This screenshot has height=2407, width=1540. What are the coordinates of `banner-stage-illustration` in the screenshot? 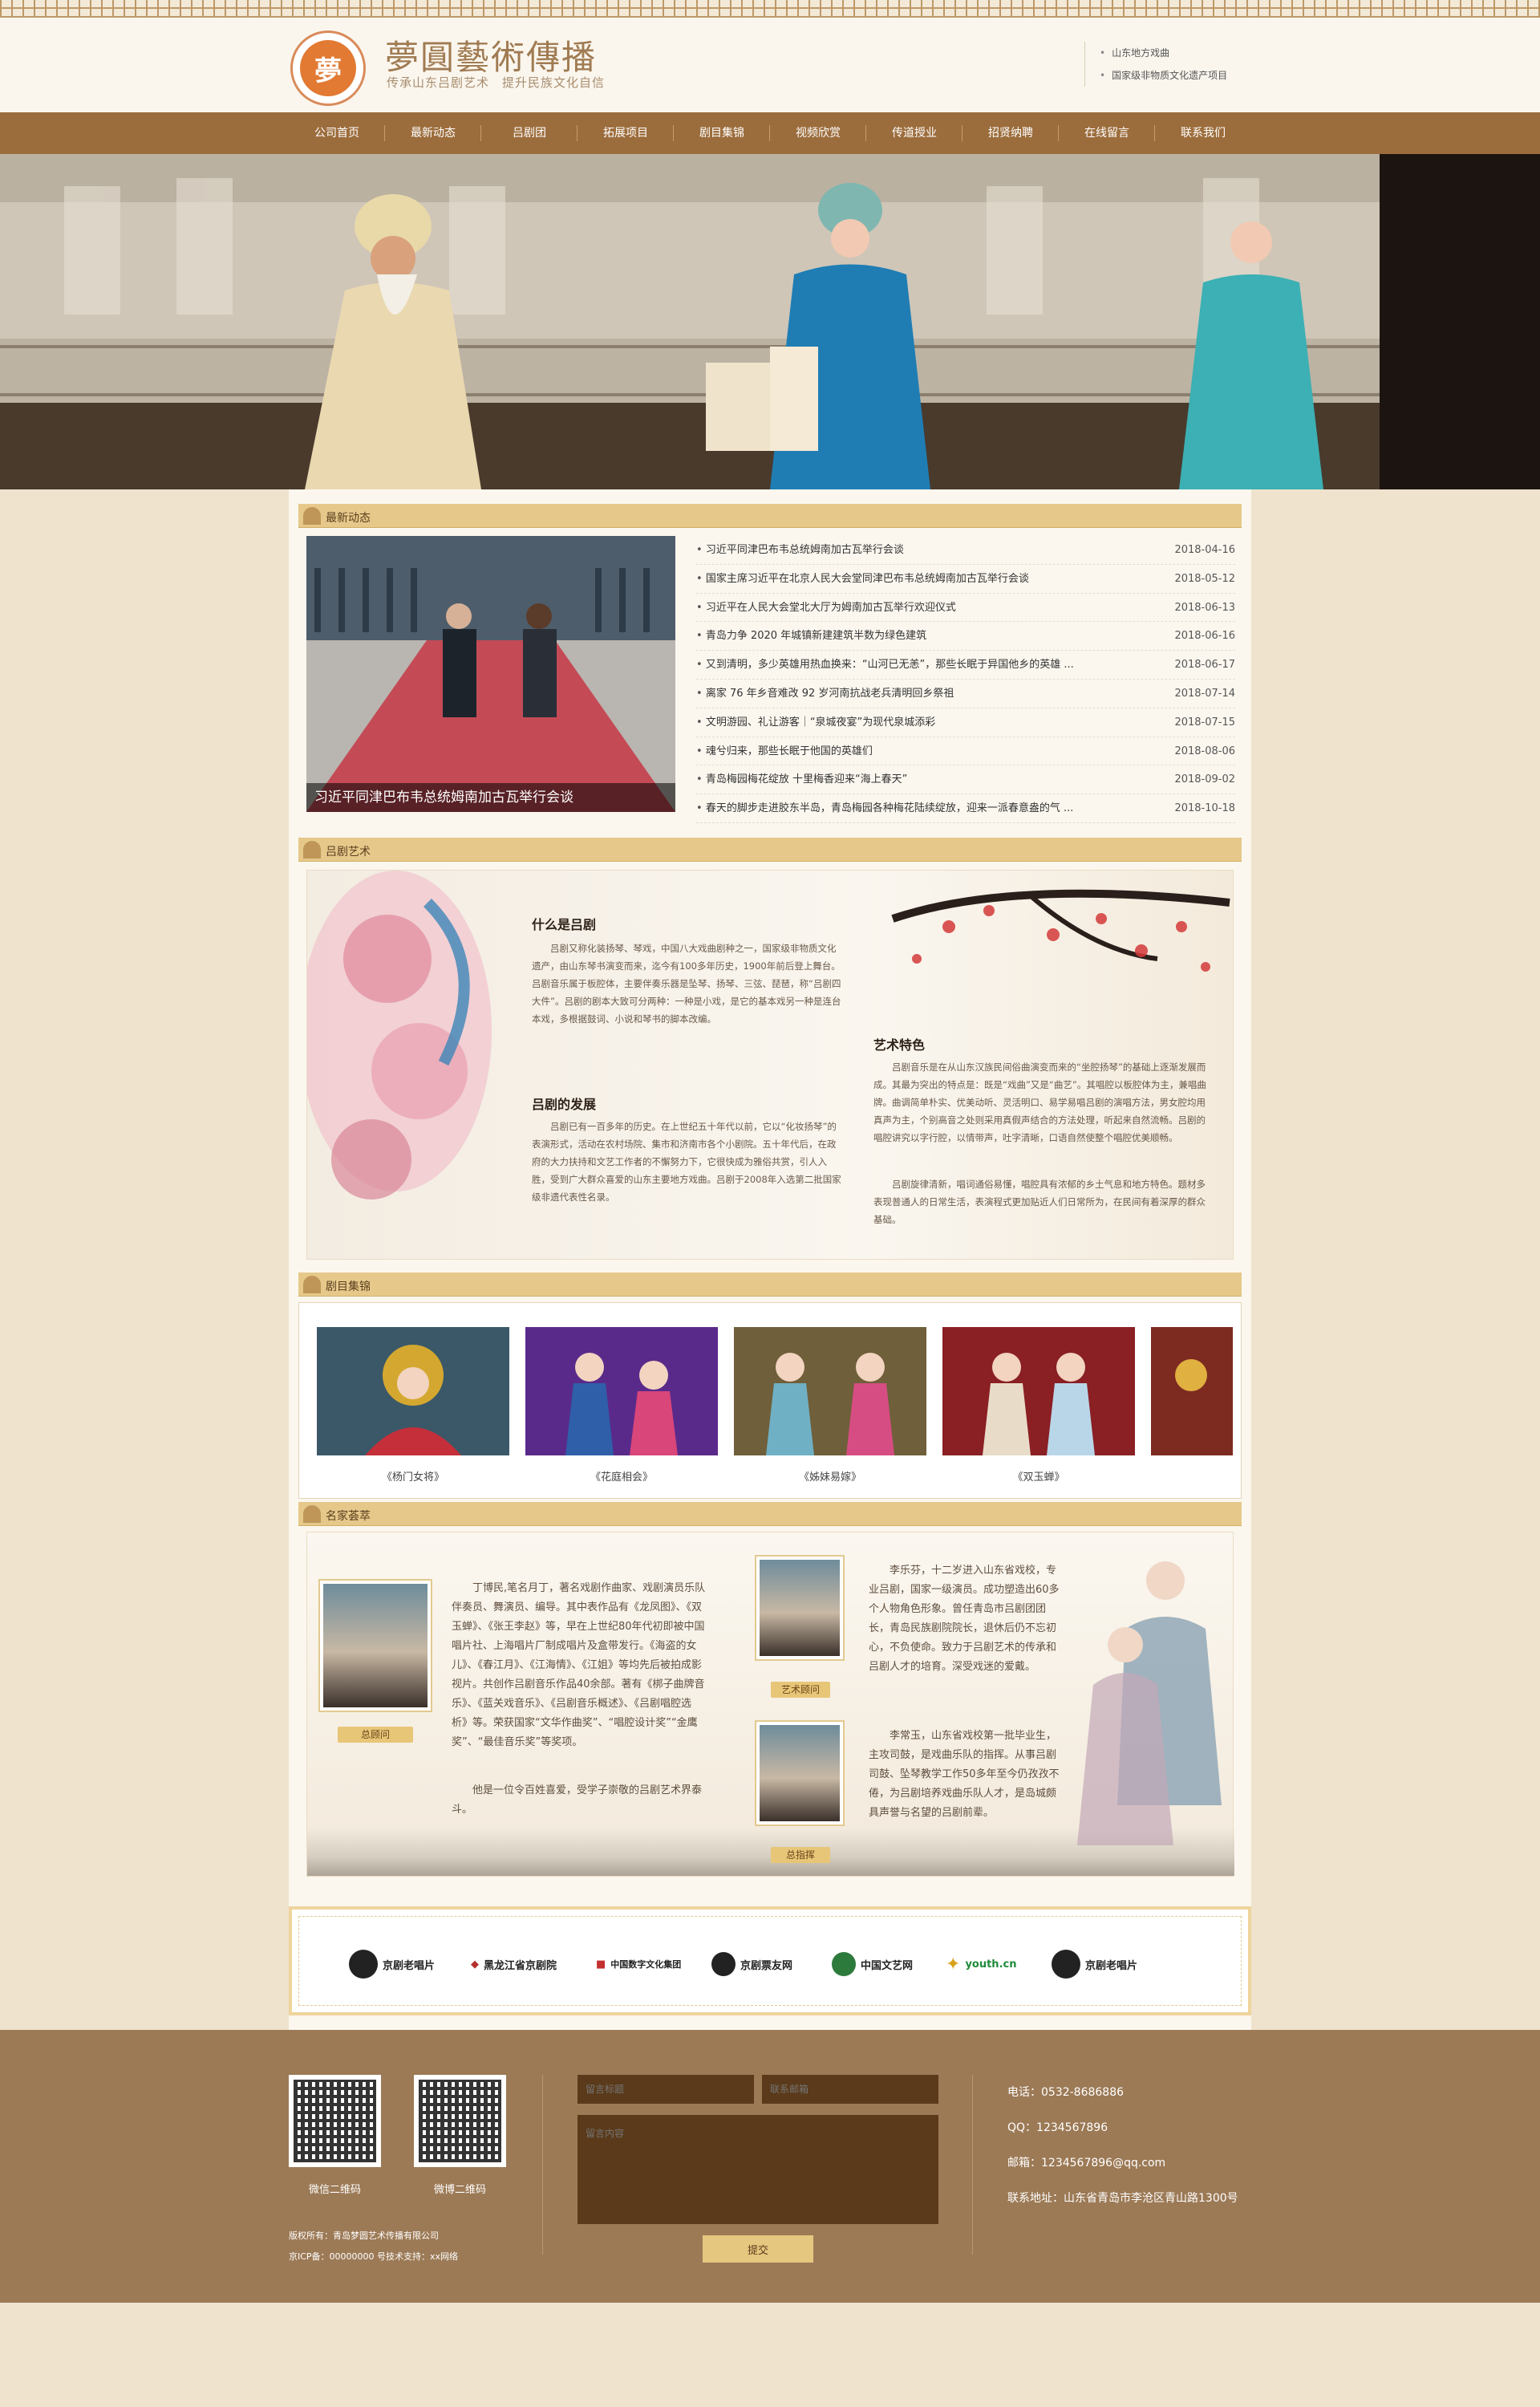 It's located at (770, 321).